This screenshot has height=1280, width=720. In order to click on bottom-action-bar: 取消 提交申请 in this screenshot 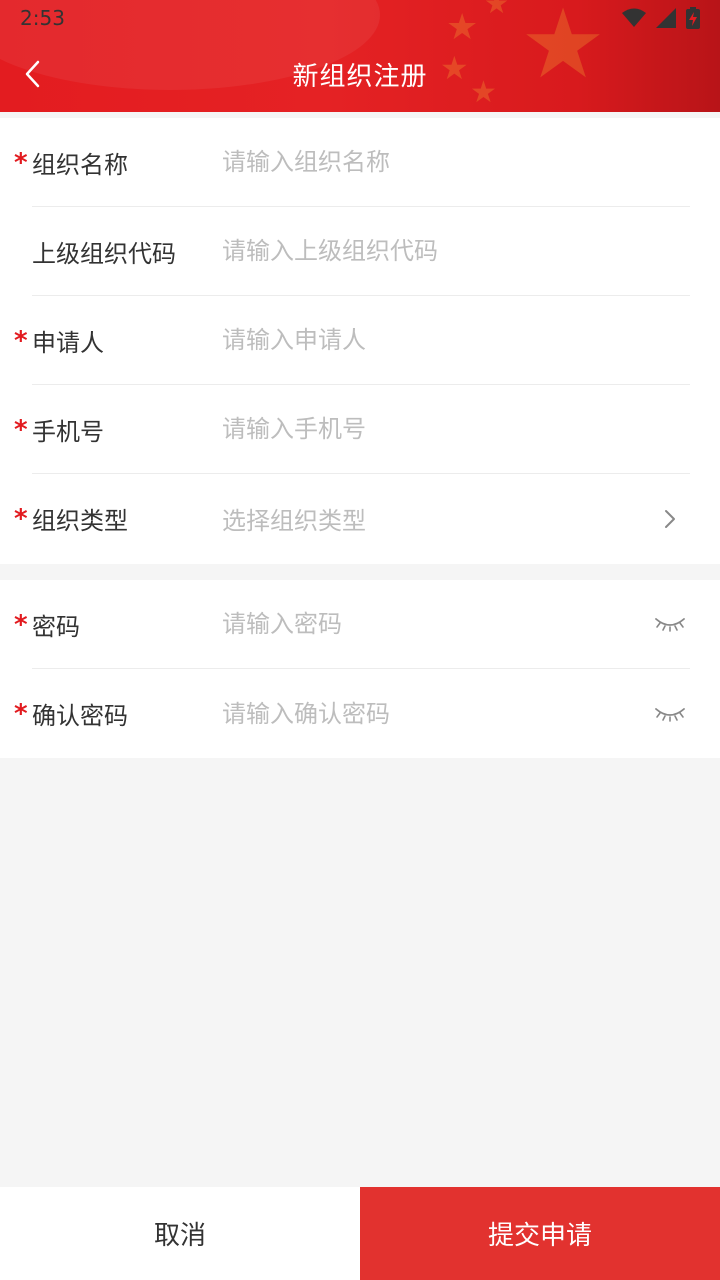, I will do `click(360, 1233)`.